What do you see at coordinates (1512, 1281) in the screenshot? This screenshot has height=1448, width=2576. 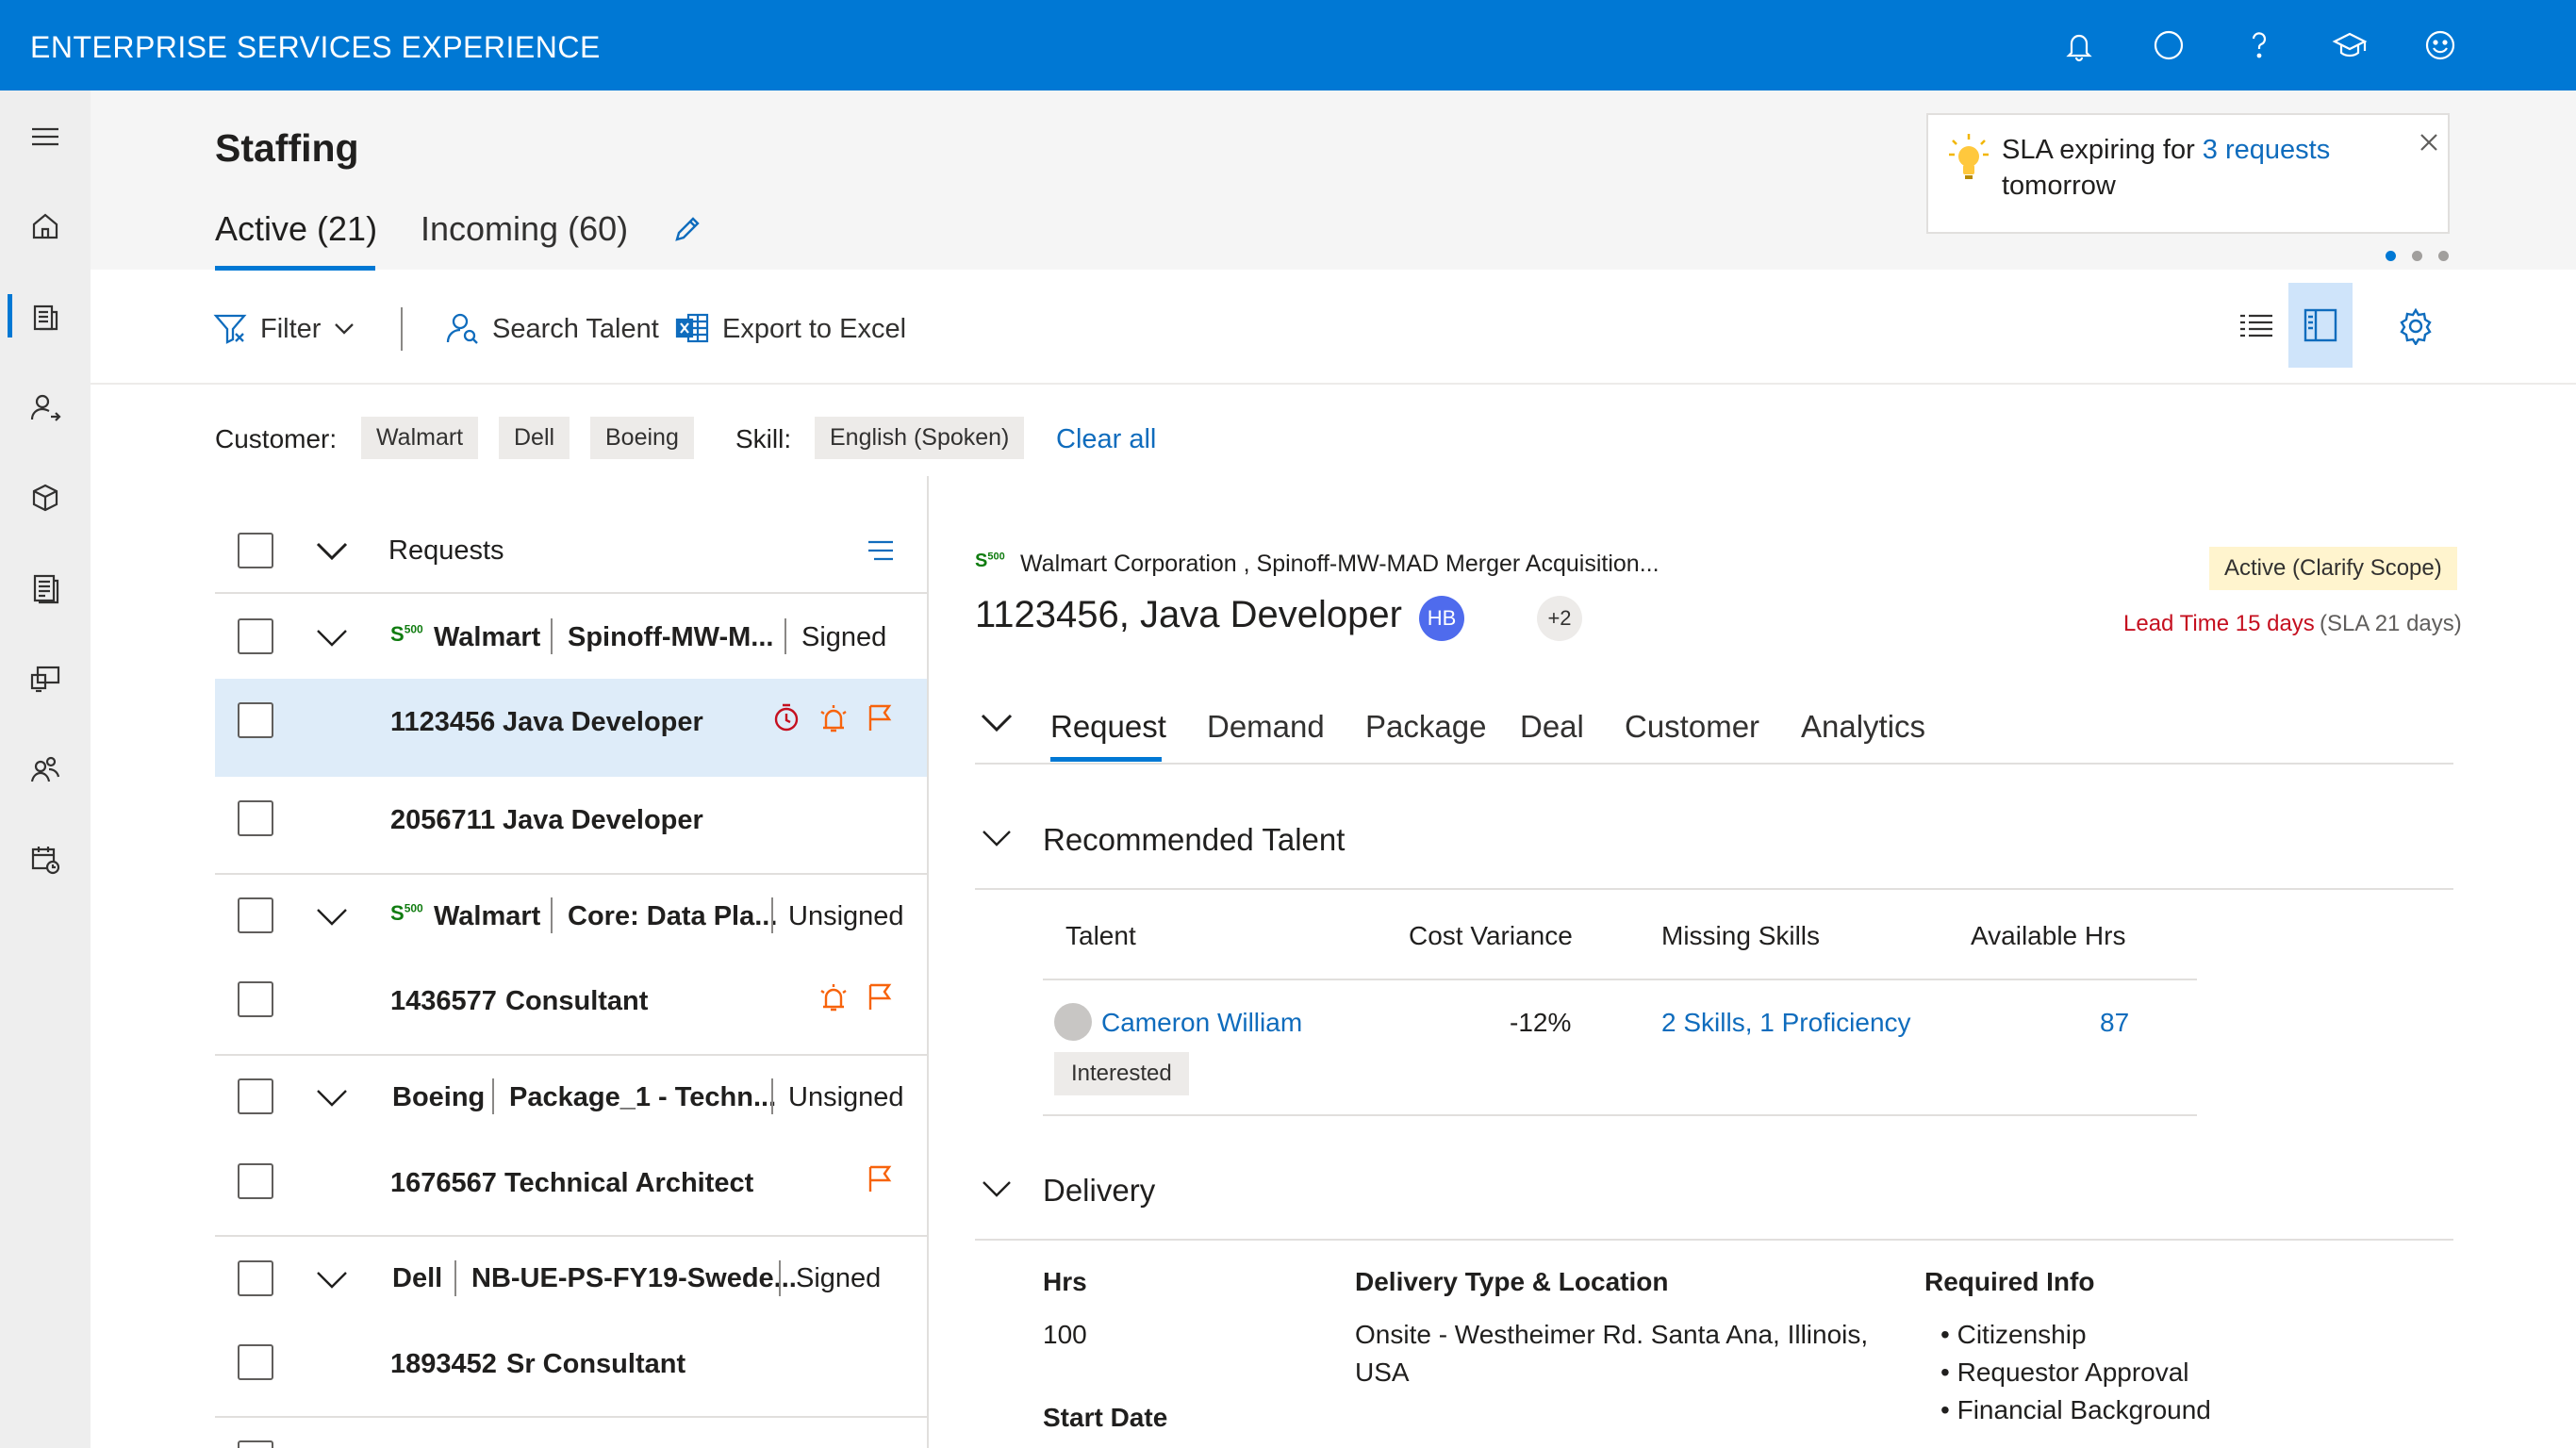 I see `delivery-type-label: Delivery Type & Location` at bounding box center [1512, 1281].